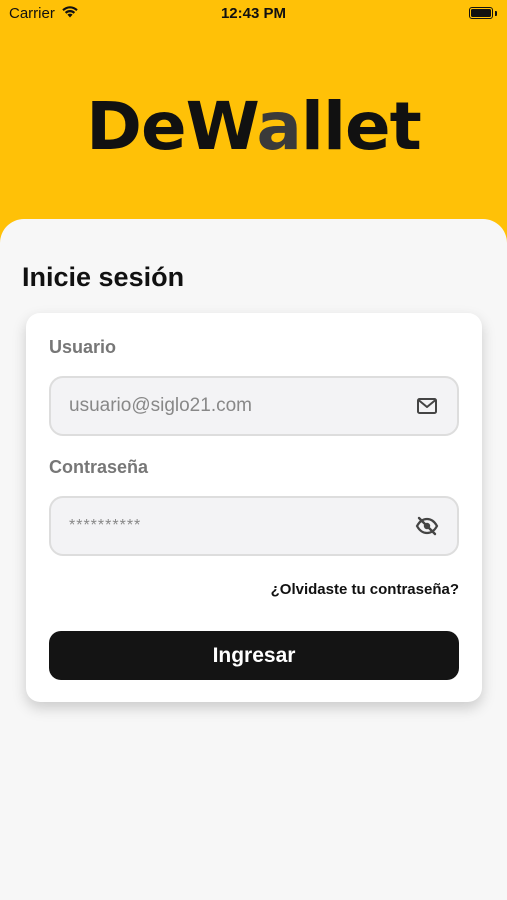 The image size is (507, 900). Describe the element at coordinates (361, 126) in the screenshot. I see `logo-part2: llet` at that location.